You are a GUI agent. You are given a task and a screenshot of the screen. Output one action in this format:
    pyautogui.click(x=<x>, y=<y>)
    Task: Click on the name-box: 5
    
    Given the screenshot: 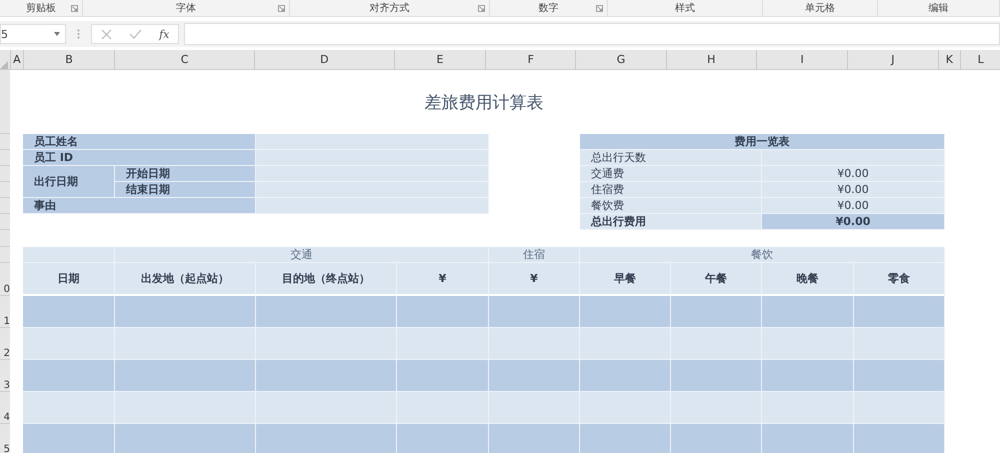 What is the action you would take?
    pyautogui.click(x=33, y=34)
    